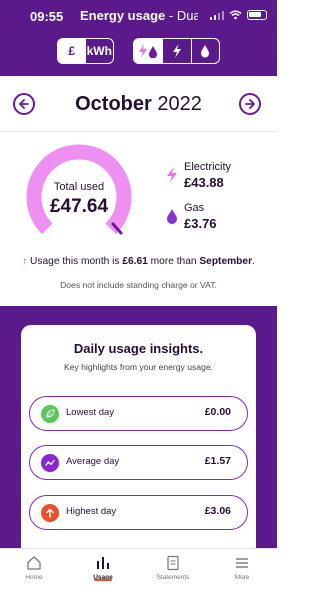 Image resolution: width=320 pixels, height=600 pixels. What do you see at coordinates (217, 511) in the screenshot?
I see `insight-value: £3.06` at bounding box center [217, 511].